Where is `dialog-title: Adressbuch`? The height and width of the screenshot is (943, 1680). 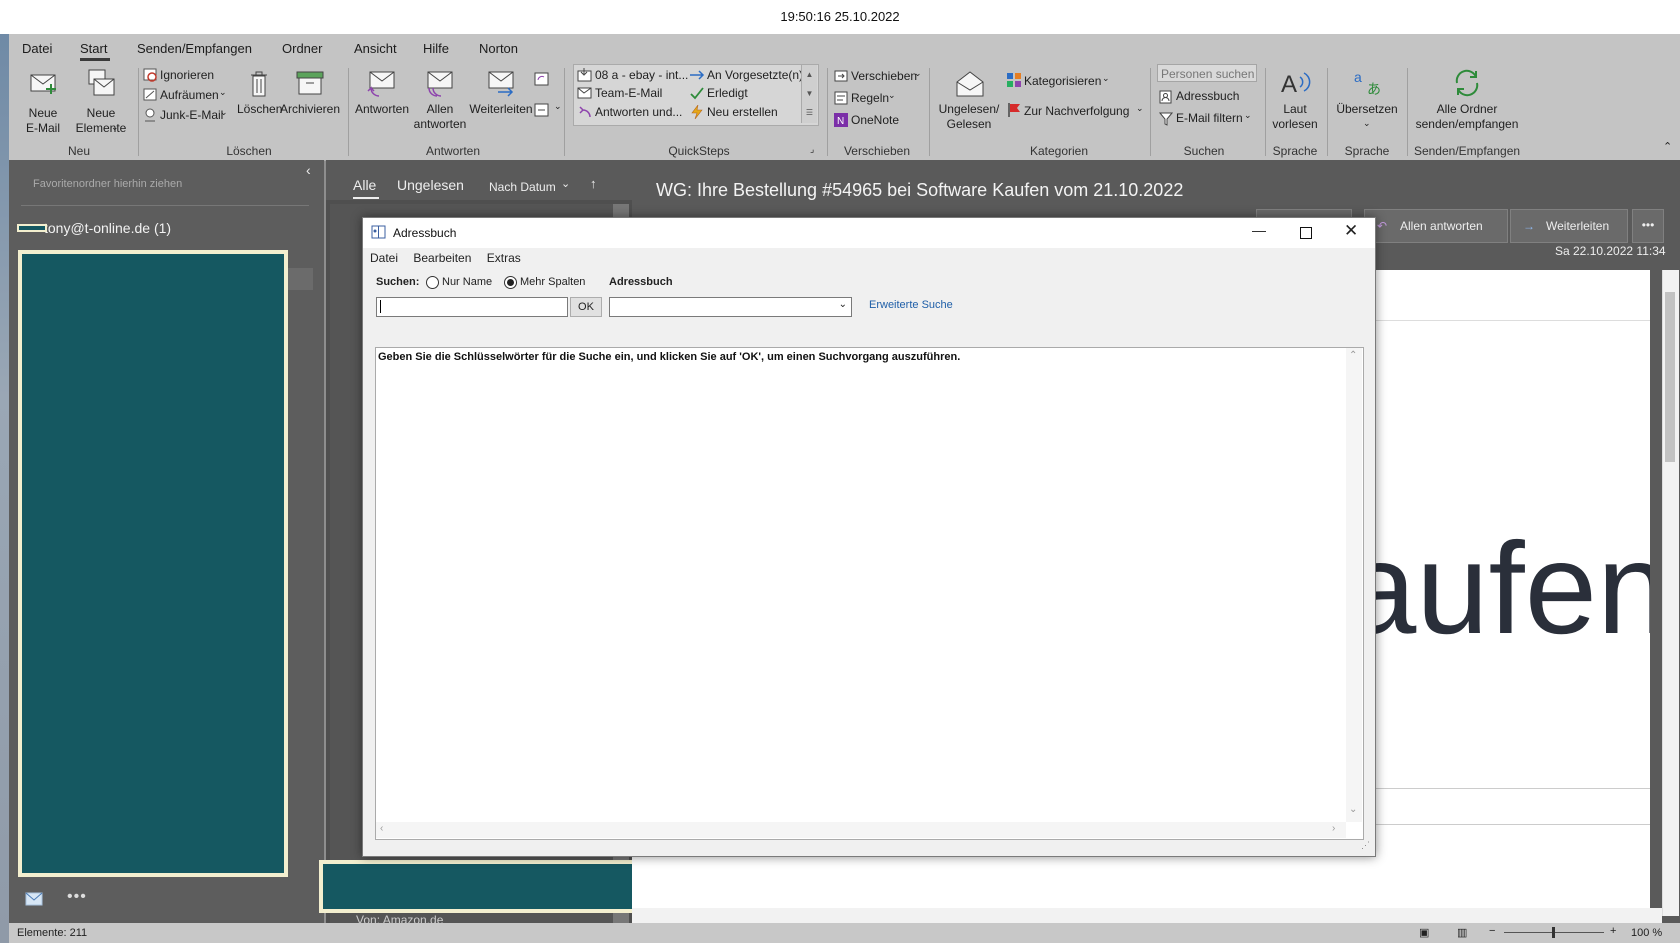 dialog-title: Adressbuch is located at coordinates (425, 233).